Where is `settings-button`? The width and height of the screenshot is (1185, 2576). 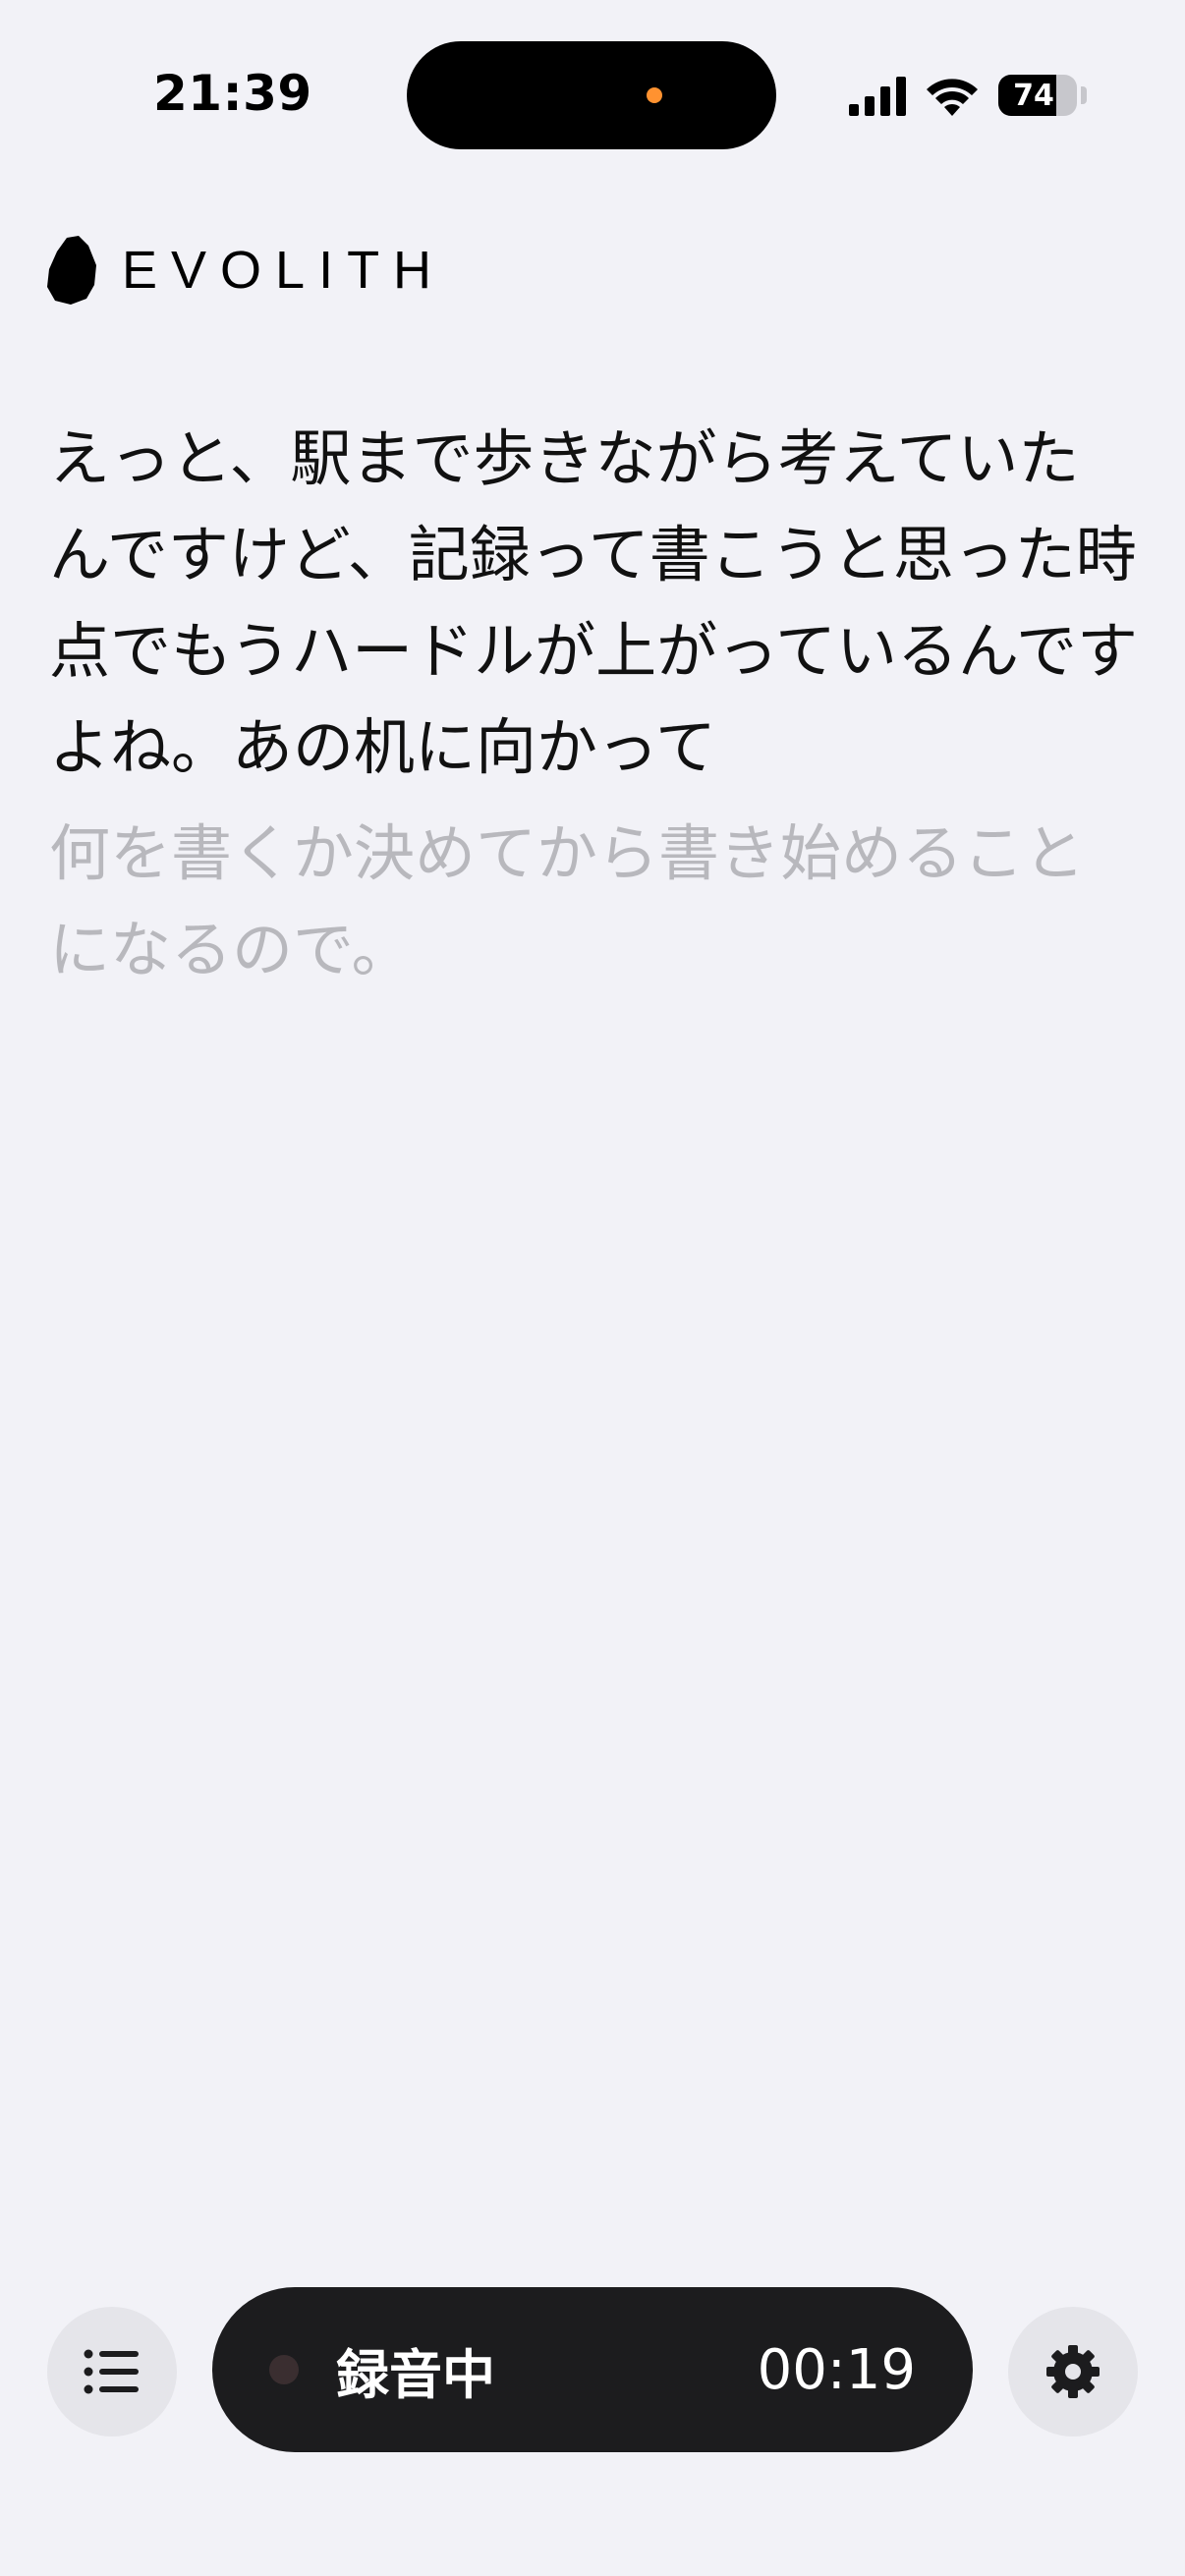 settings-button is located at coordinates (1073, 2371).